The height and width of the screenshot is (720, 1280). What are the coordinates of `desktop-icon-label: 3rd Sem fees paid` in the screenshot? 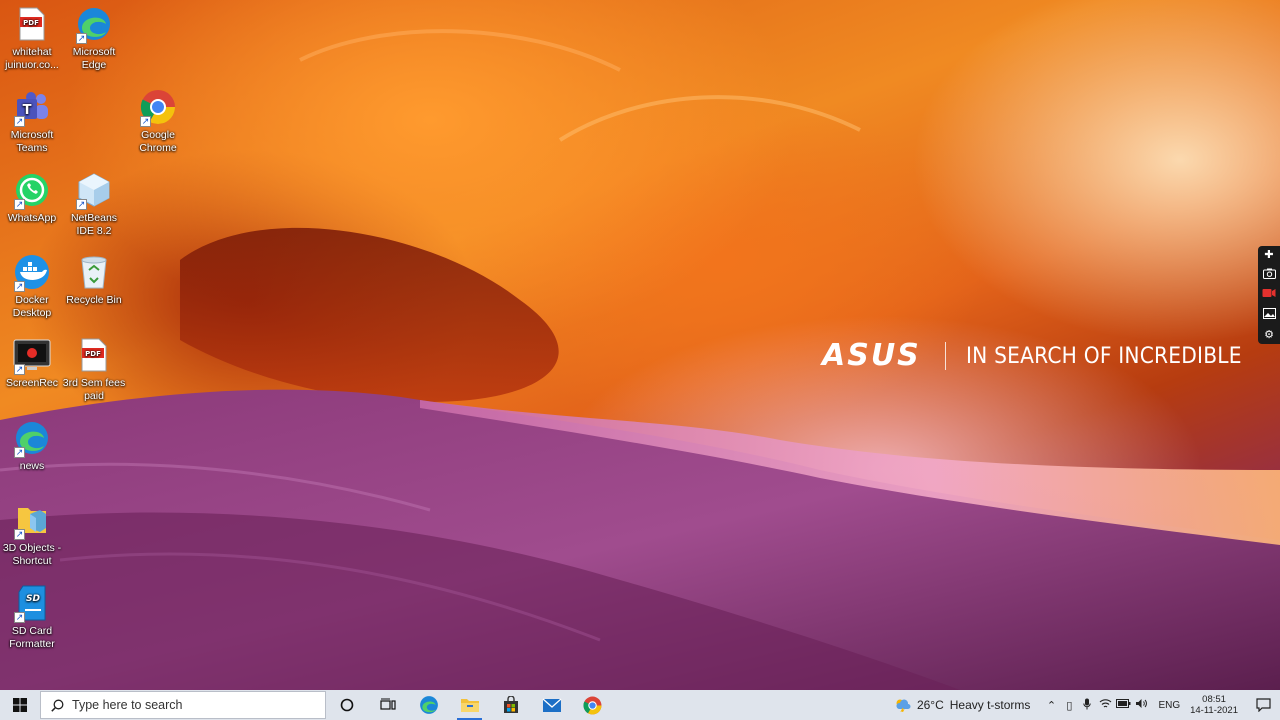 It's located at (94, 389).